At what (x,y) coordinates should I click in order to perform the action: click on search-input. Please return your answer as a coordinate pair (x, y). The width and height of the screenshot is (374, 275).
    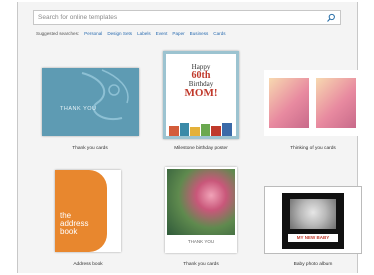
    Looking at the image, I should click on (180, 17).